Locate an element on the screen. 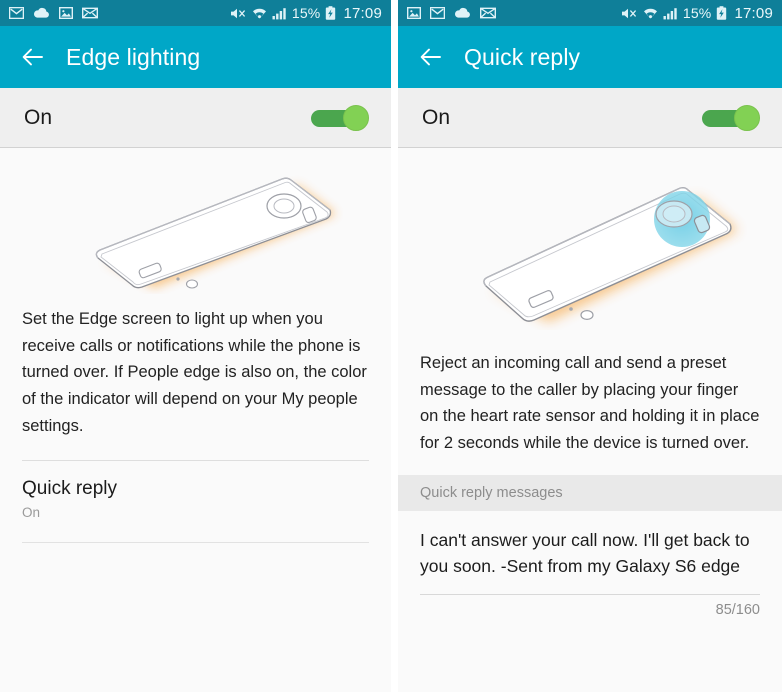  list-item-subtitle: On is located at coordinates (31, 513).